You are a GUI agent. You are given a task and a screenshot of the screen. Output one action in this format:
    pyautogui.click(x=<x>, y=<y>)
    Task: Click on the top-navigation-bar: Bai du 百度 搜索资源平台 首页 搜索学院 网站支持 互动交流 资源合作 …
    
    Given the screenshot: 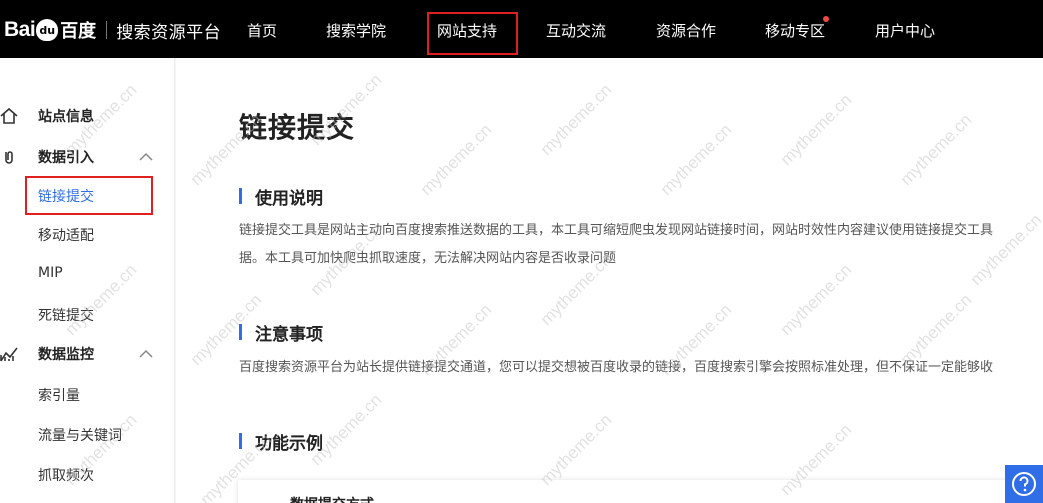 What is the action you would take?
    pyautogui.click(x=521, y=29)
    